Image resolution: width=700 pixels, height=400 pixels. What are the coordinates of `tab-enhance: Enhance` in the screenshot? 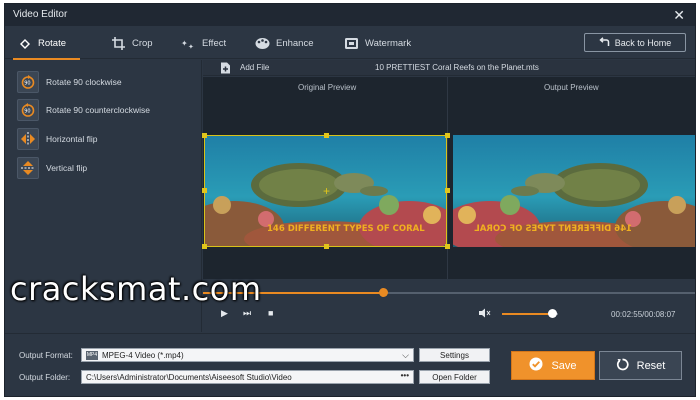 It's located at (284, 43).